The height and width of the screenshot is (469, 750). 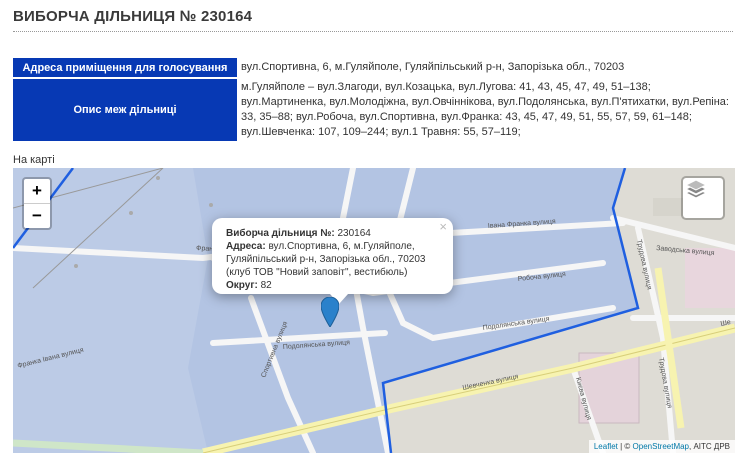 I want to click on popup-title-label: Виборча дільниця №:, so click(x=280, y=233).